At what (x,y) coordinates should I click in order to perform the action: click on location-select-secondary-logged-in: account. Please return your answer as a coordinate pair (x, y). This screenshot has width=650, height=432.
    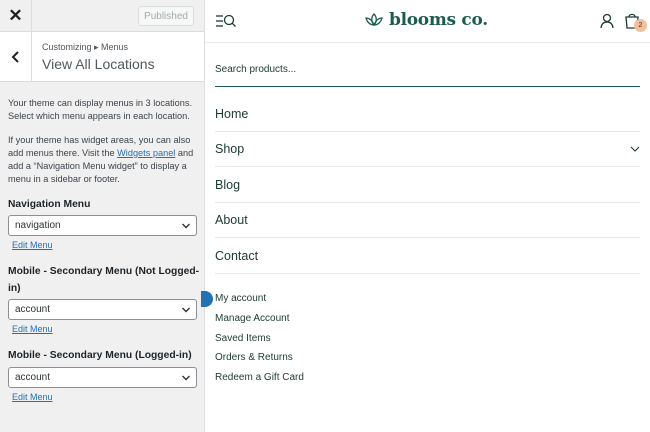
    Looking at the image, I should click on (102, 377).